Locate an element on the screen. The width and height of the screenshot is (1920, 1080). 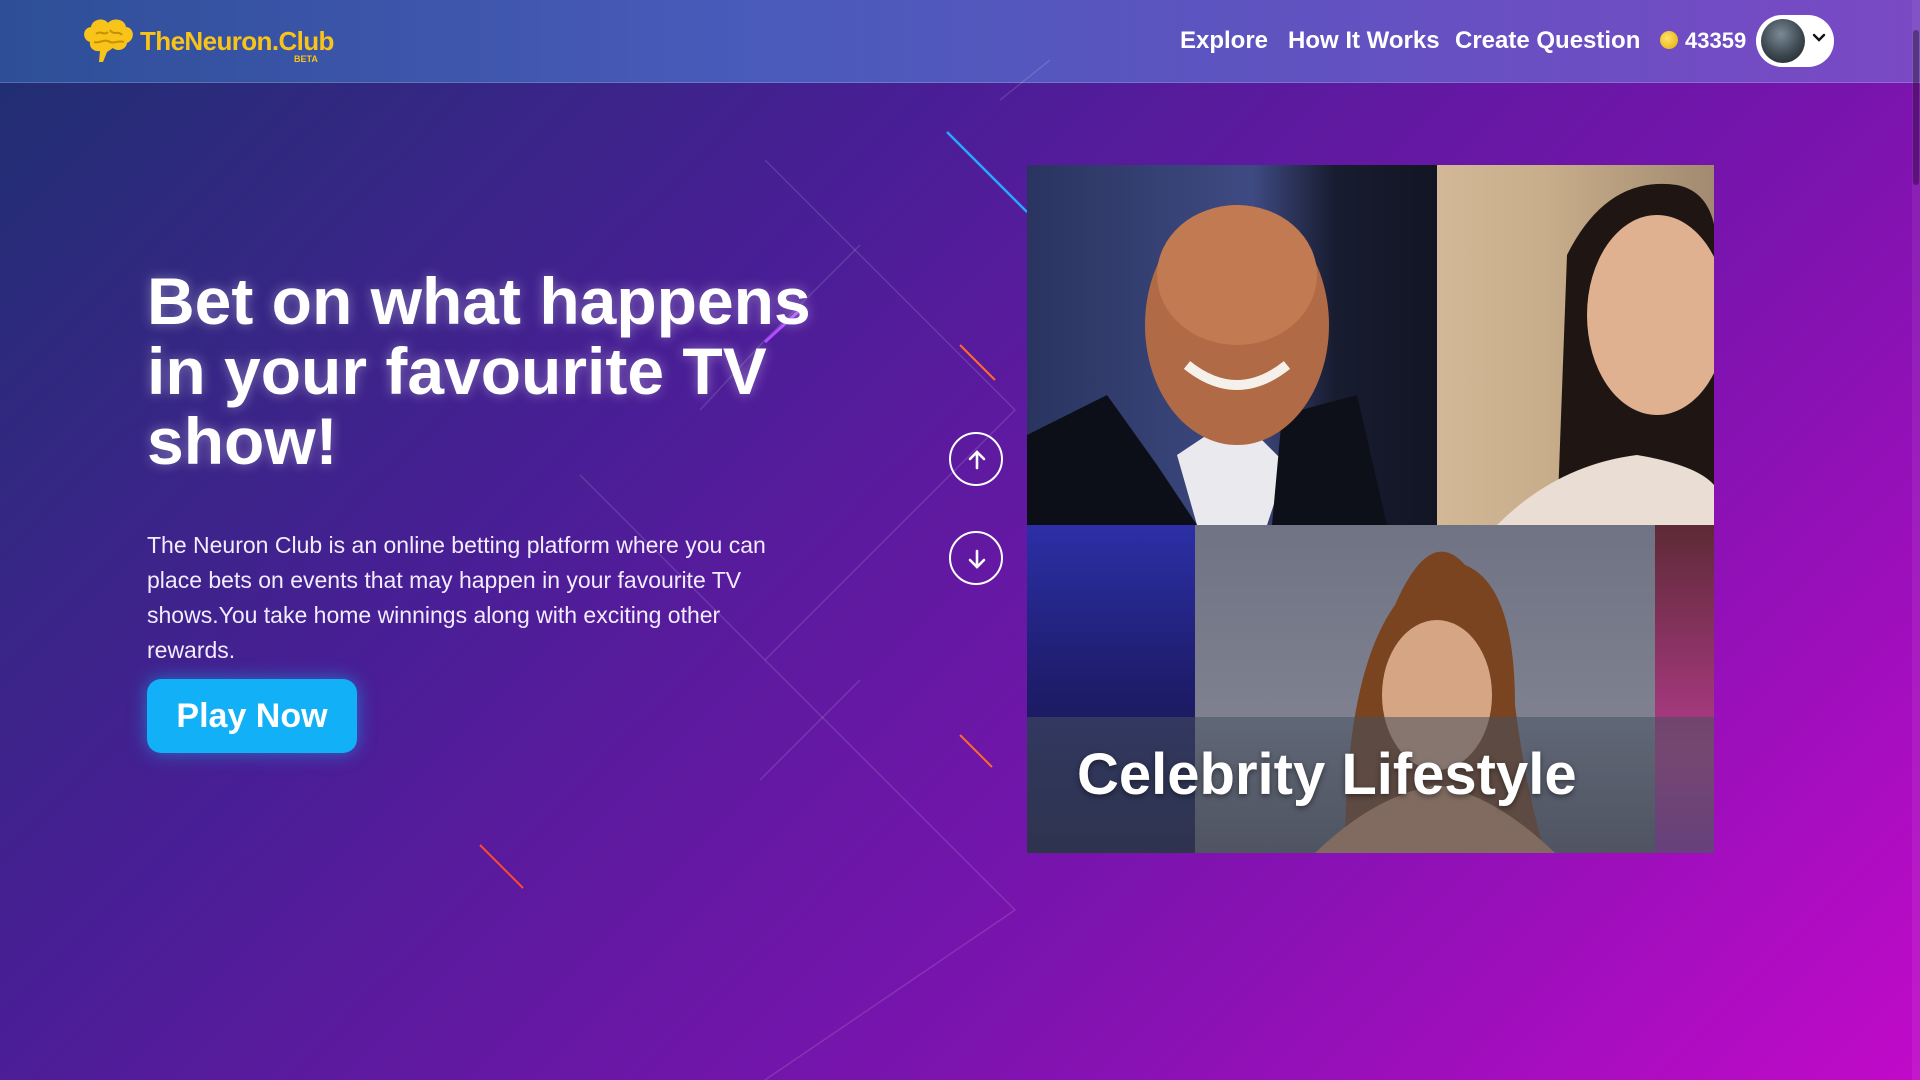
arrow-down-icon is located at coordinates (977, 559).